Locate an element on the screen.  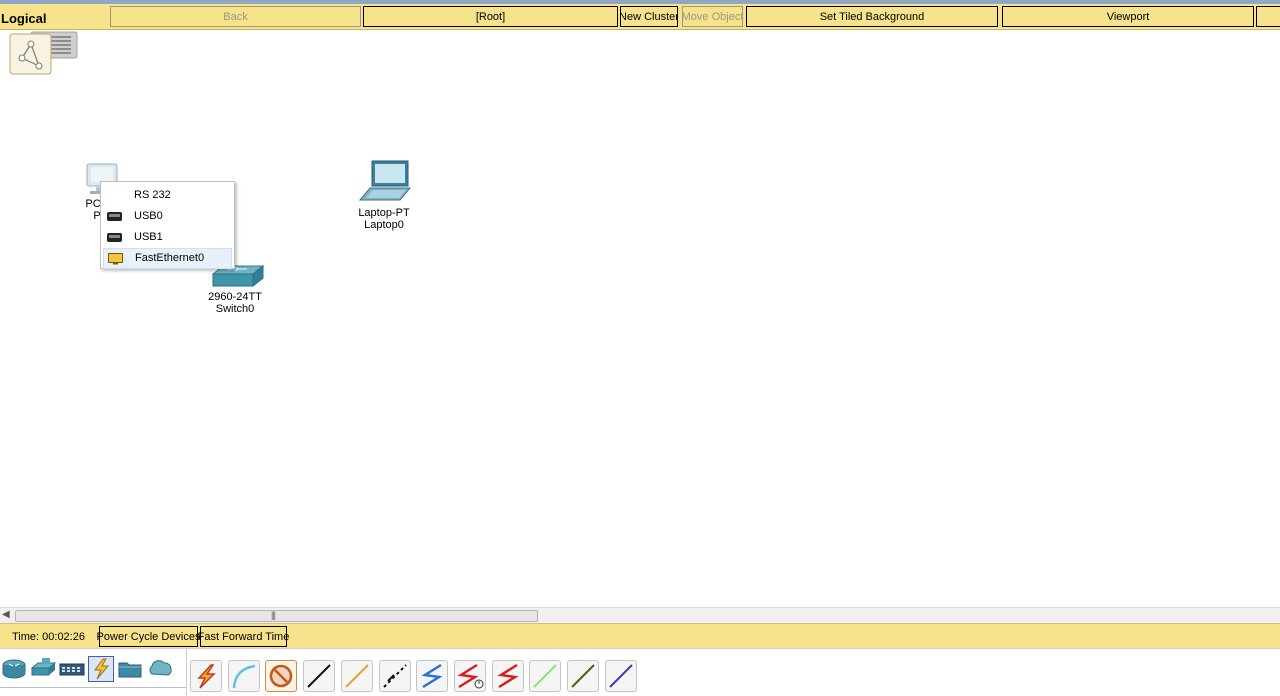
hub-icon is located at coordinates (72, 669).